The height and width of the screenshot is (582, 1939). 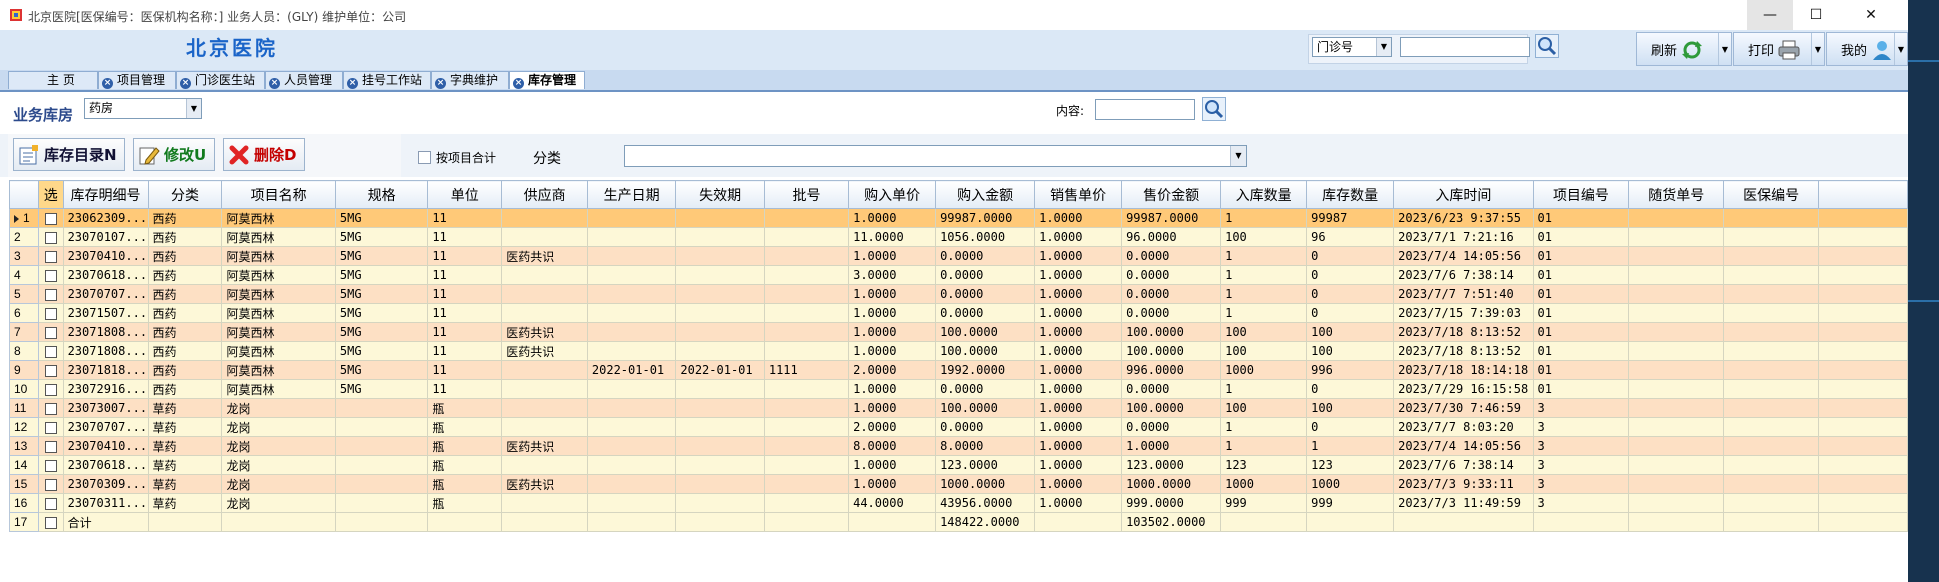 I want to click on column-header: 销售单价, so click(x=1078, y=194).